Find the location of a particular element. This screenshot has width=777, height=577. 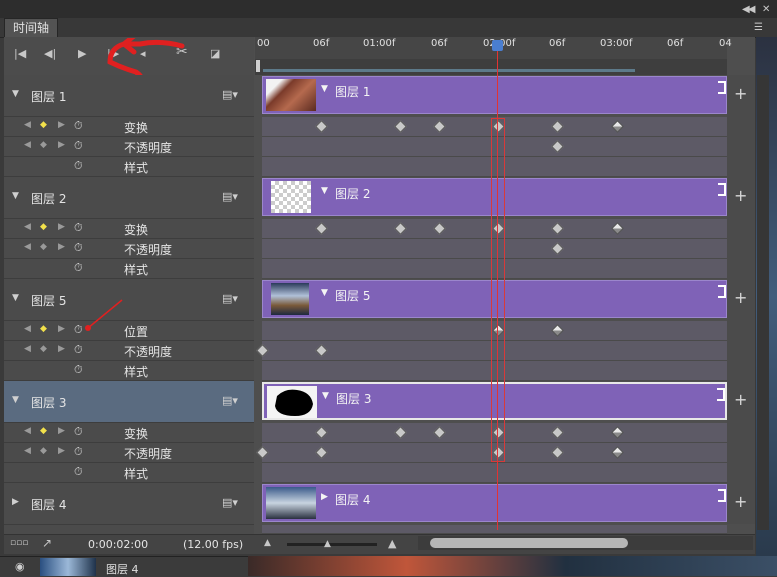

horizontal-scroll-thumb is located at coordinates (529, 543).